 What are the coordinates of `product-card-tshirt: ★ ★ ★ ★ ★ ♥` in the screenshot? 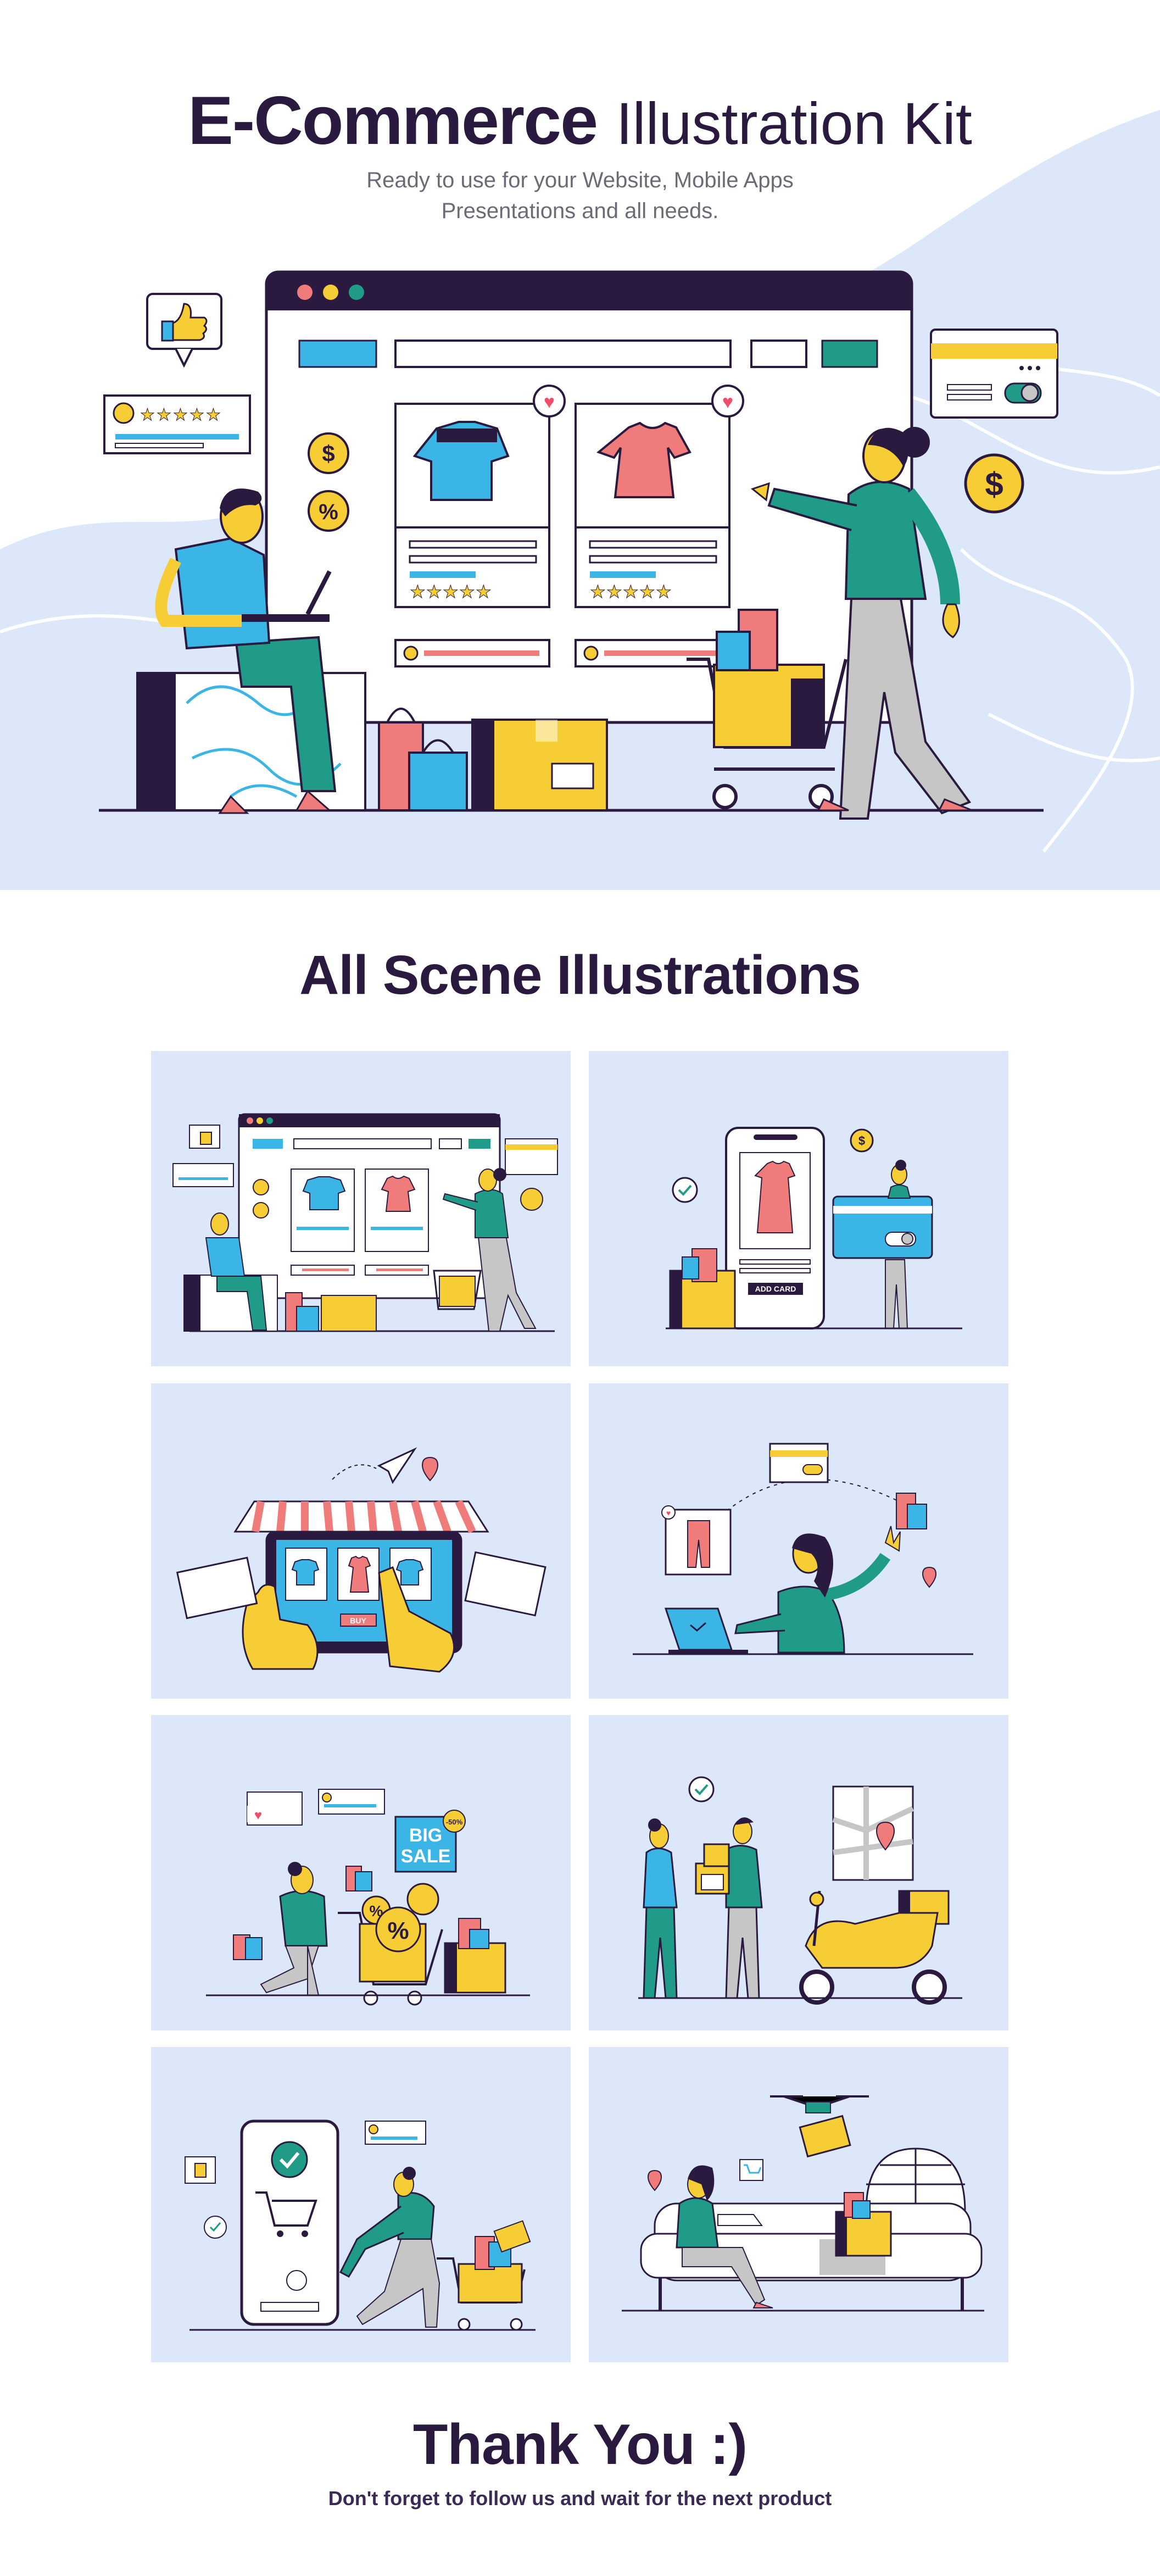 It's located at (480, 497).